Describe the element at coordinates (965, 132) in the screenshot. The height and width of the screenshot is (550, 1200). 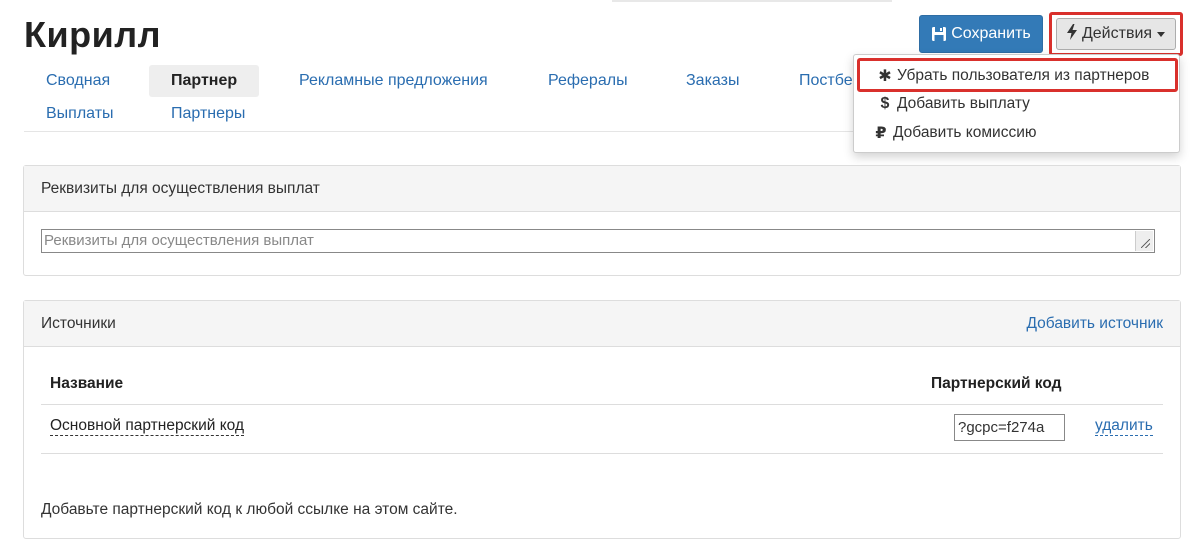
I see `menu-item-label: Добавить комиссию` at that location.